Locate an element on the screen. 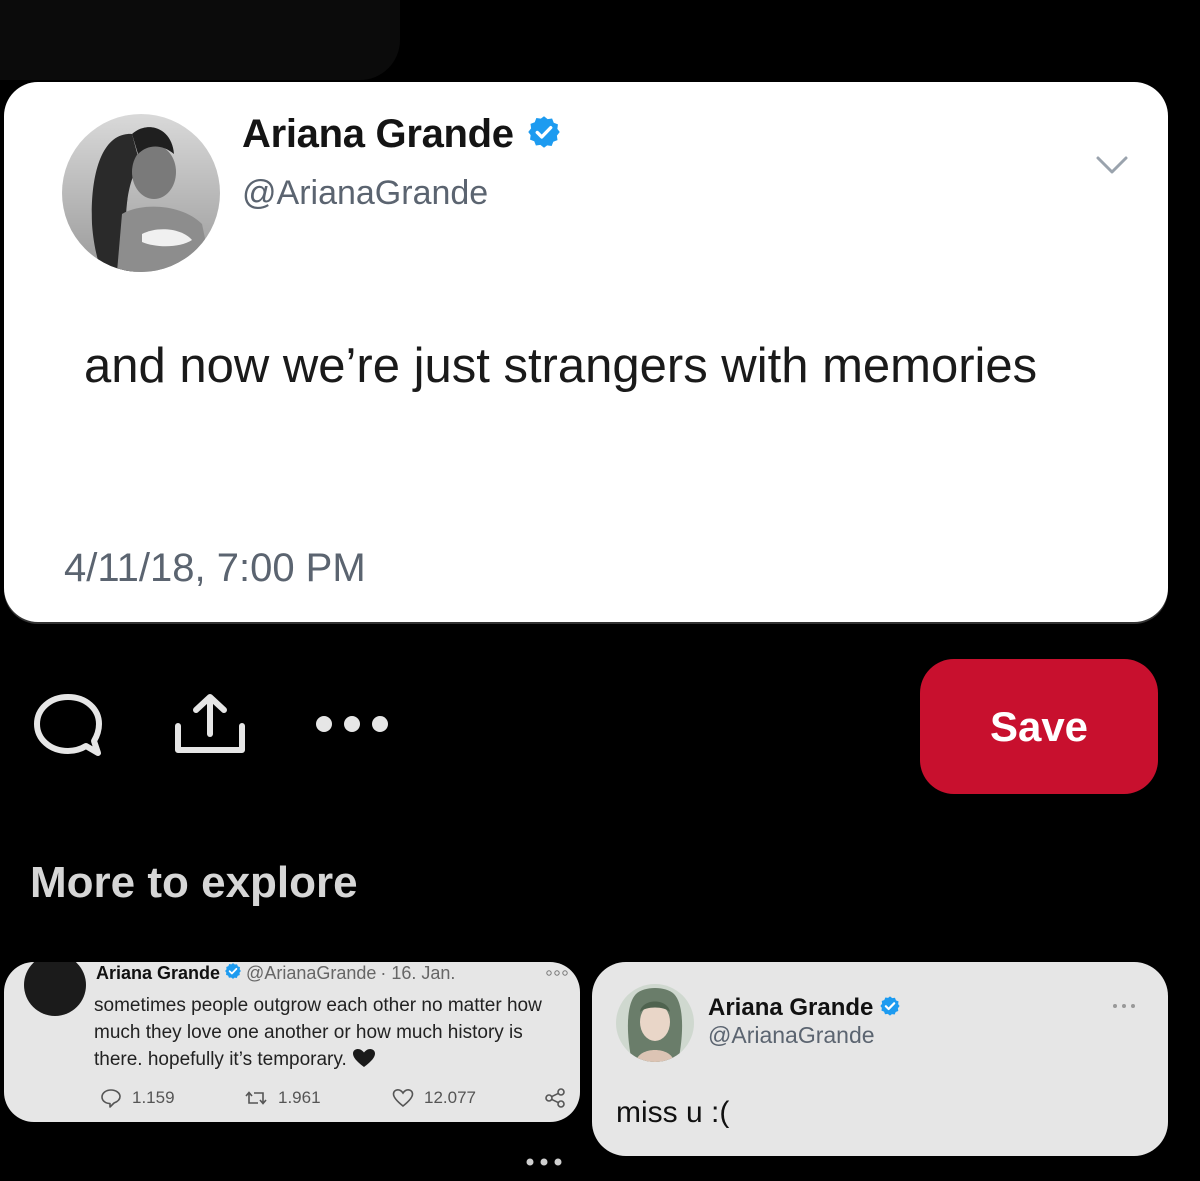 This screenshot has width=1200, height=1181. reply-count-value: 1.159 is located at coordinates (153, 1097).